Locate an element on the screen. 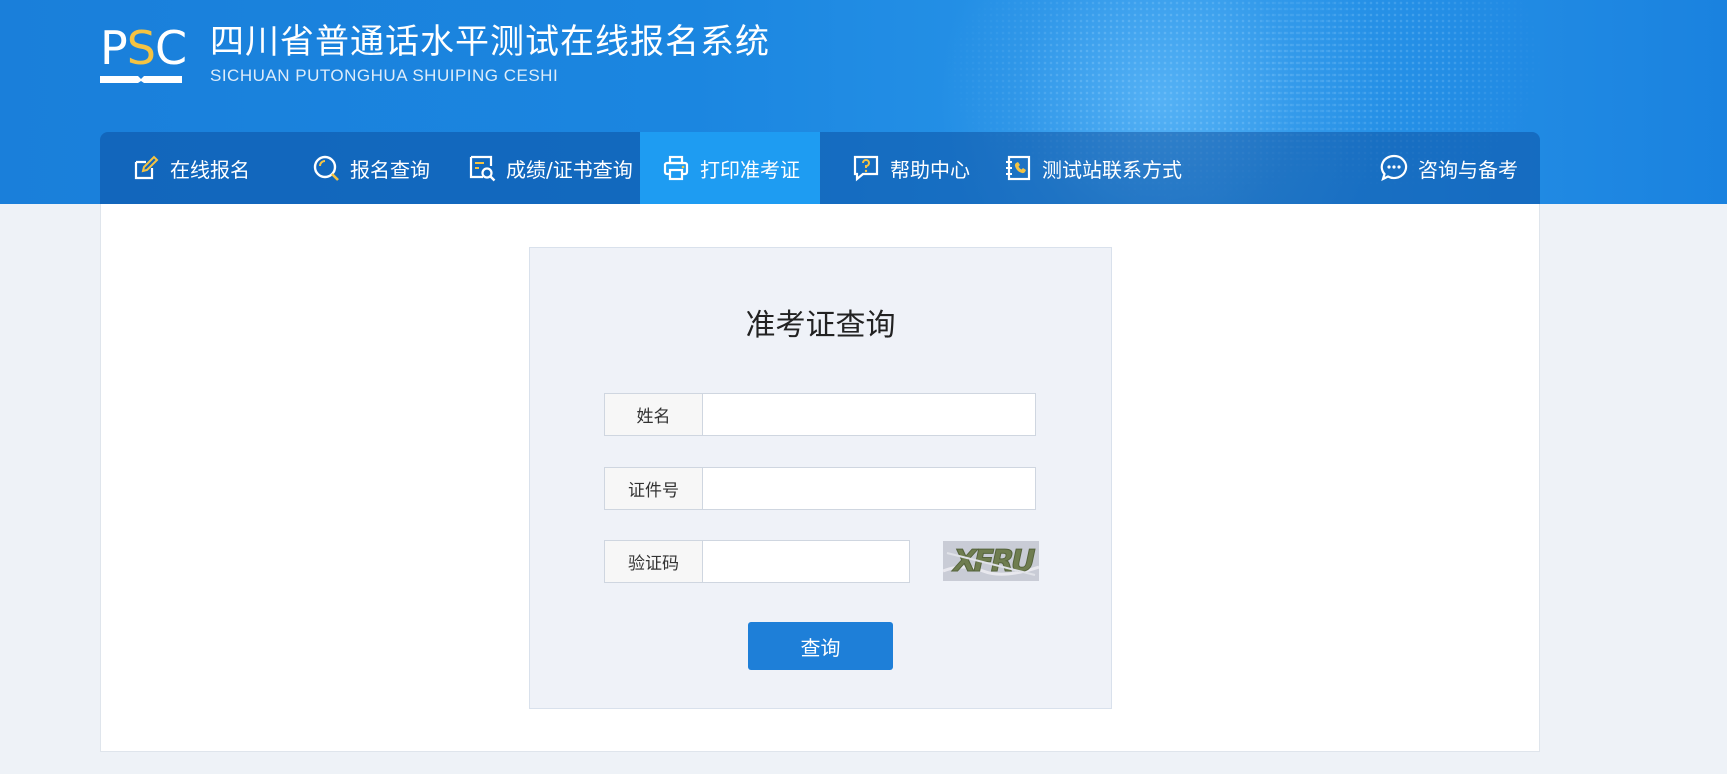 The width and height of the screenshot is (1727, 774). nav-label: 帮助中心 is located at coordinates (930, 169).